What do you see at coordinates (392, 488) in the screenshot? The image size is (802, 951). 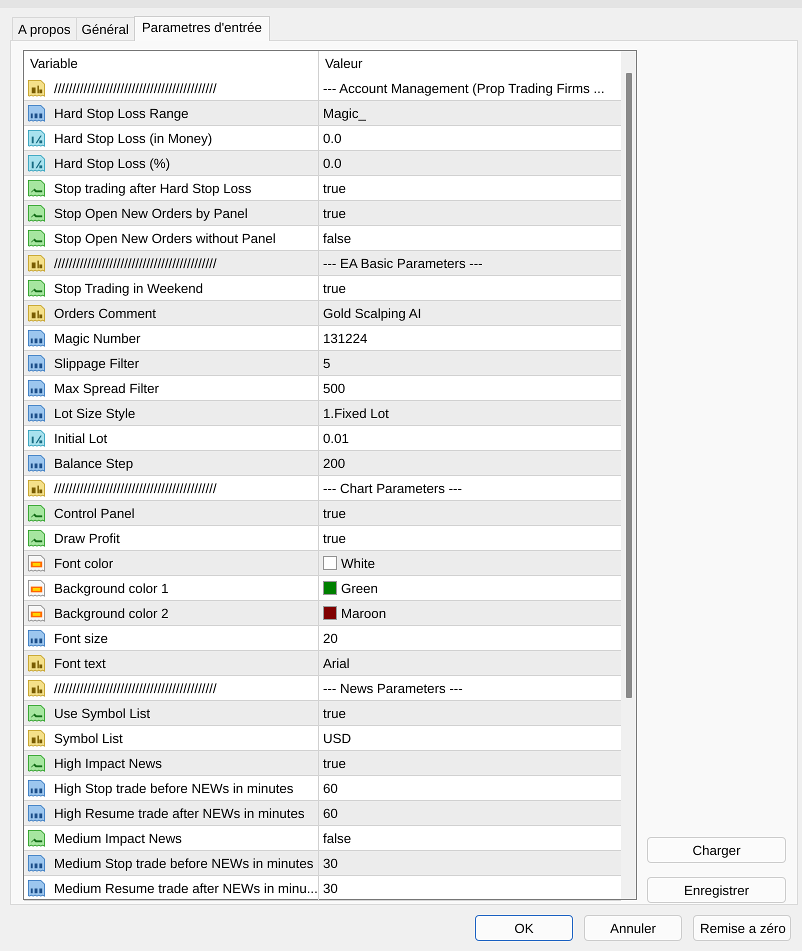 I see `table-cell: --- Chart Parameters ---` at bounding box center [392, 488].